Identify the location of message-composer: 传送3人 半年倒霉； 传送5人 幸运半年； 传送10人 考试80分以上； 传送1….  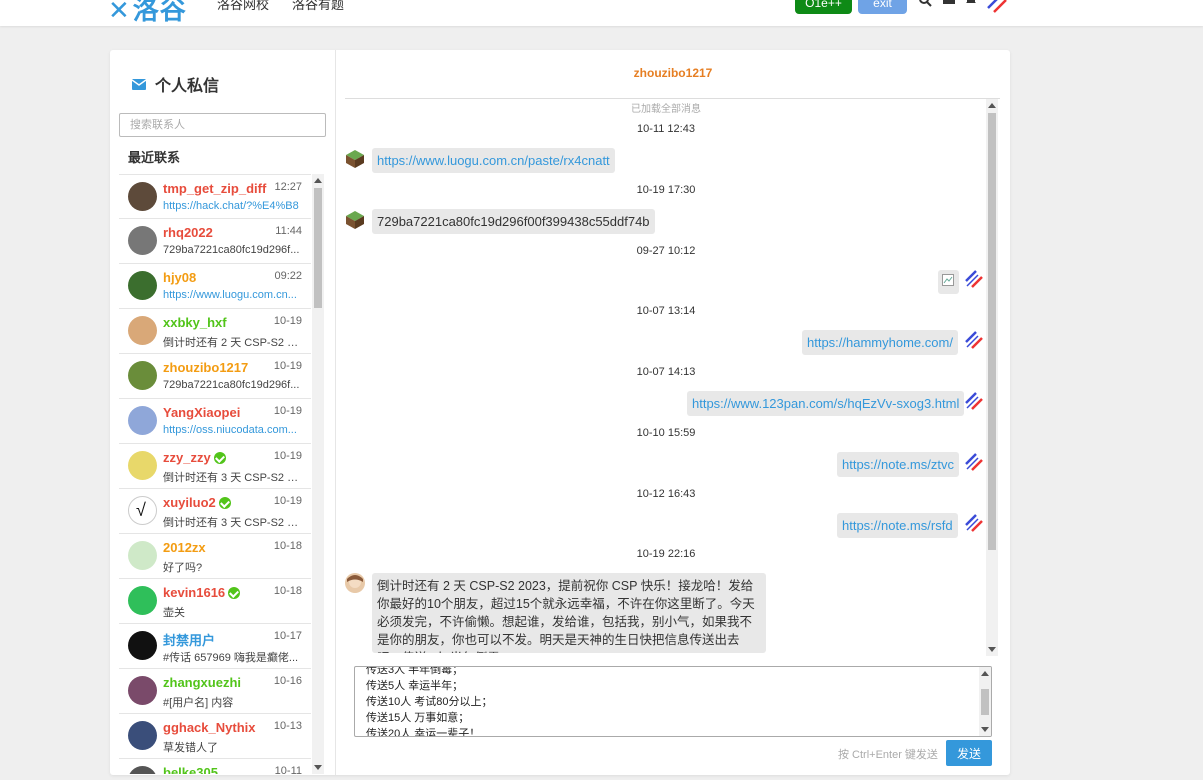
(673, 701).